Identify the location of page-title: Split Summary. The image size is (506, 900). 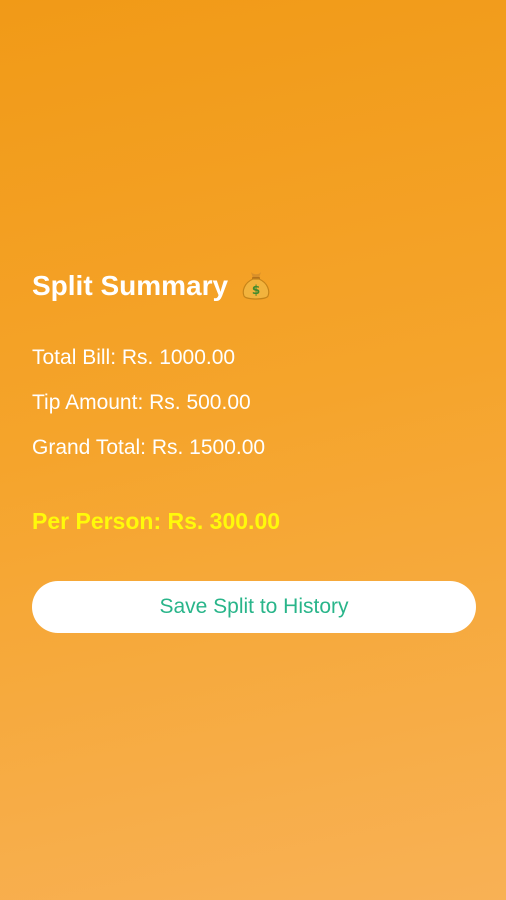
(130, 285).